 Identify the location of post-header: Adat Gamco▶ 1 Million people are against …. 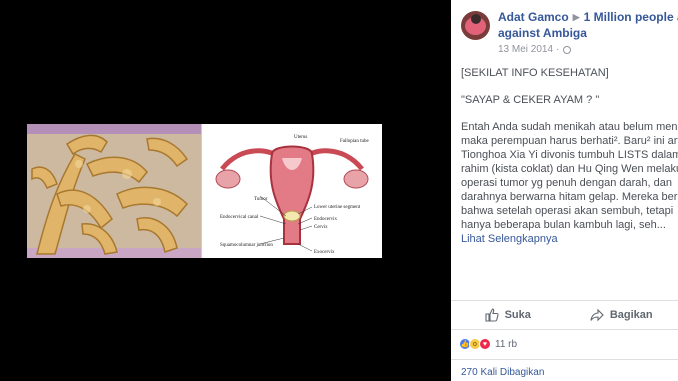
(569, 32).